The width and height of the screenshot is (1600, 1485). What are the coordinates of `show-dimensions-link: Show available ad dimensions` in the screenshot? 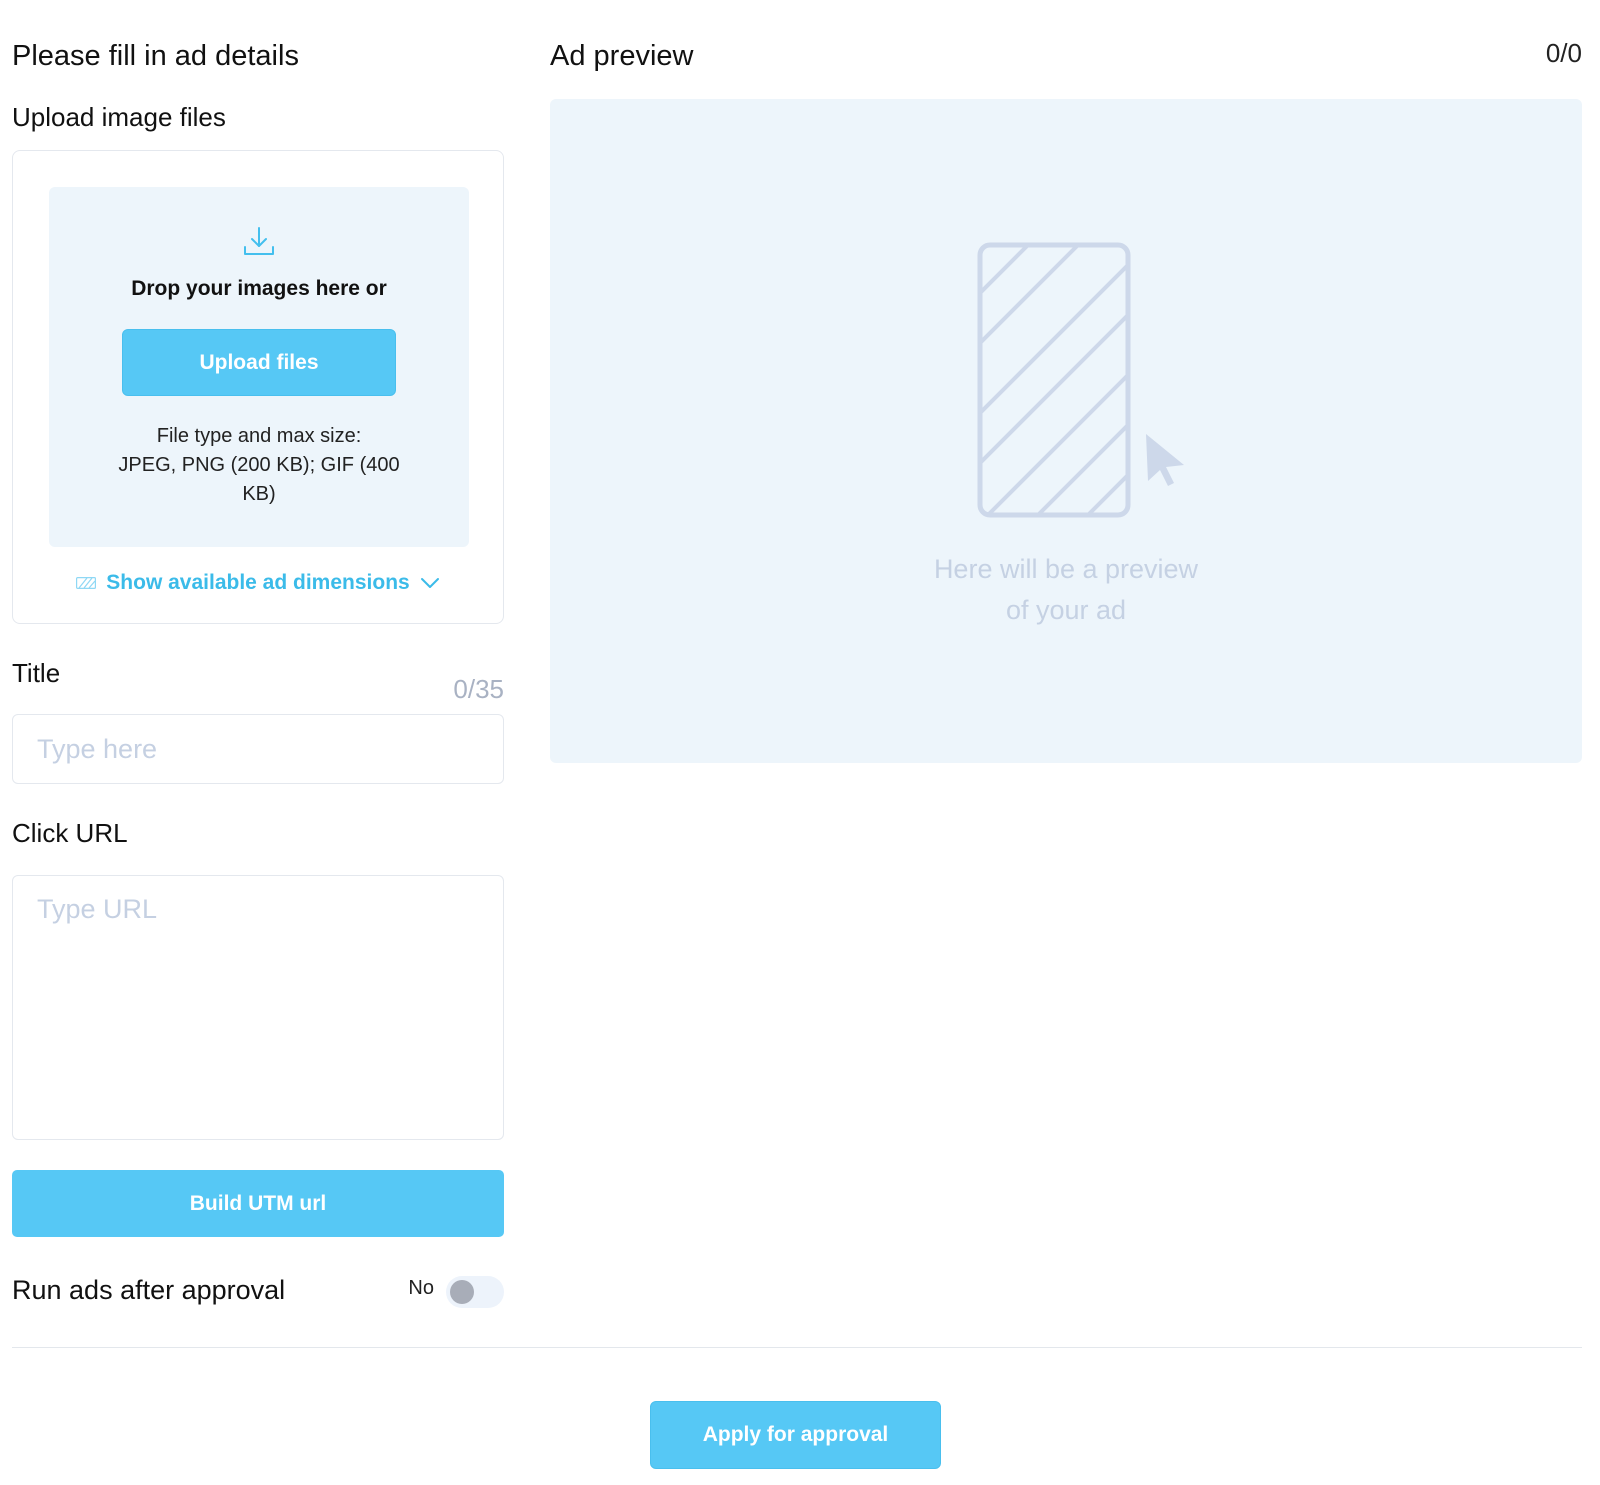 It's located at (258, 583).